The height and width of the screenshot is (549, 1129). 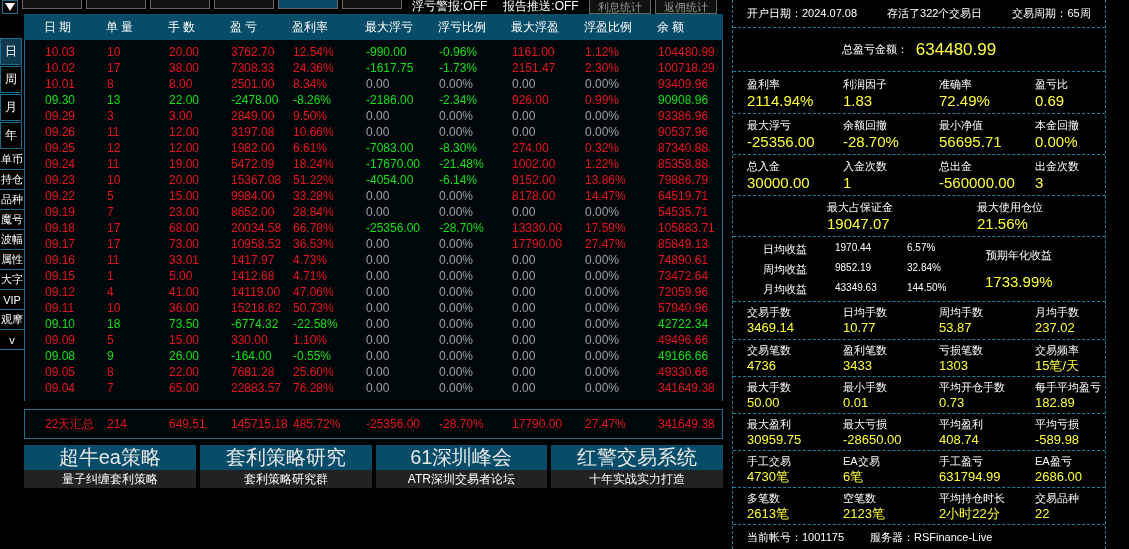 I want to click on table-cell-text: 104480.99, so click(x=687, y=52).